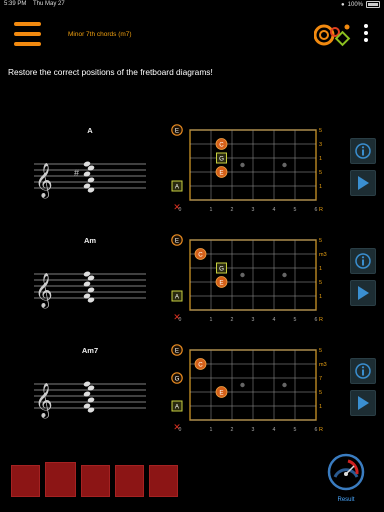 The image size is (384, 512). I want to click on status-indicators: ● 100%, so click(360, 4).